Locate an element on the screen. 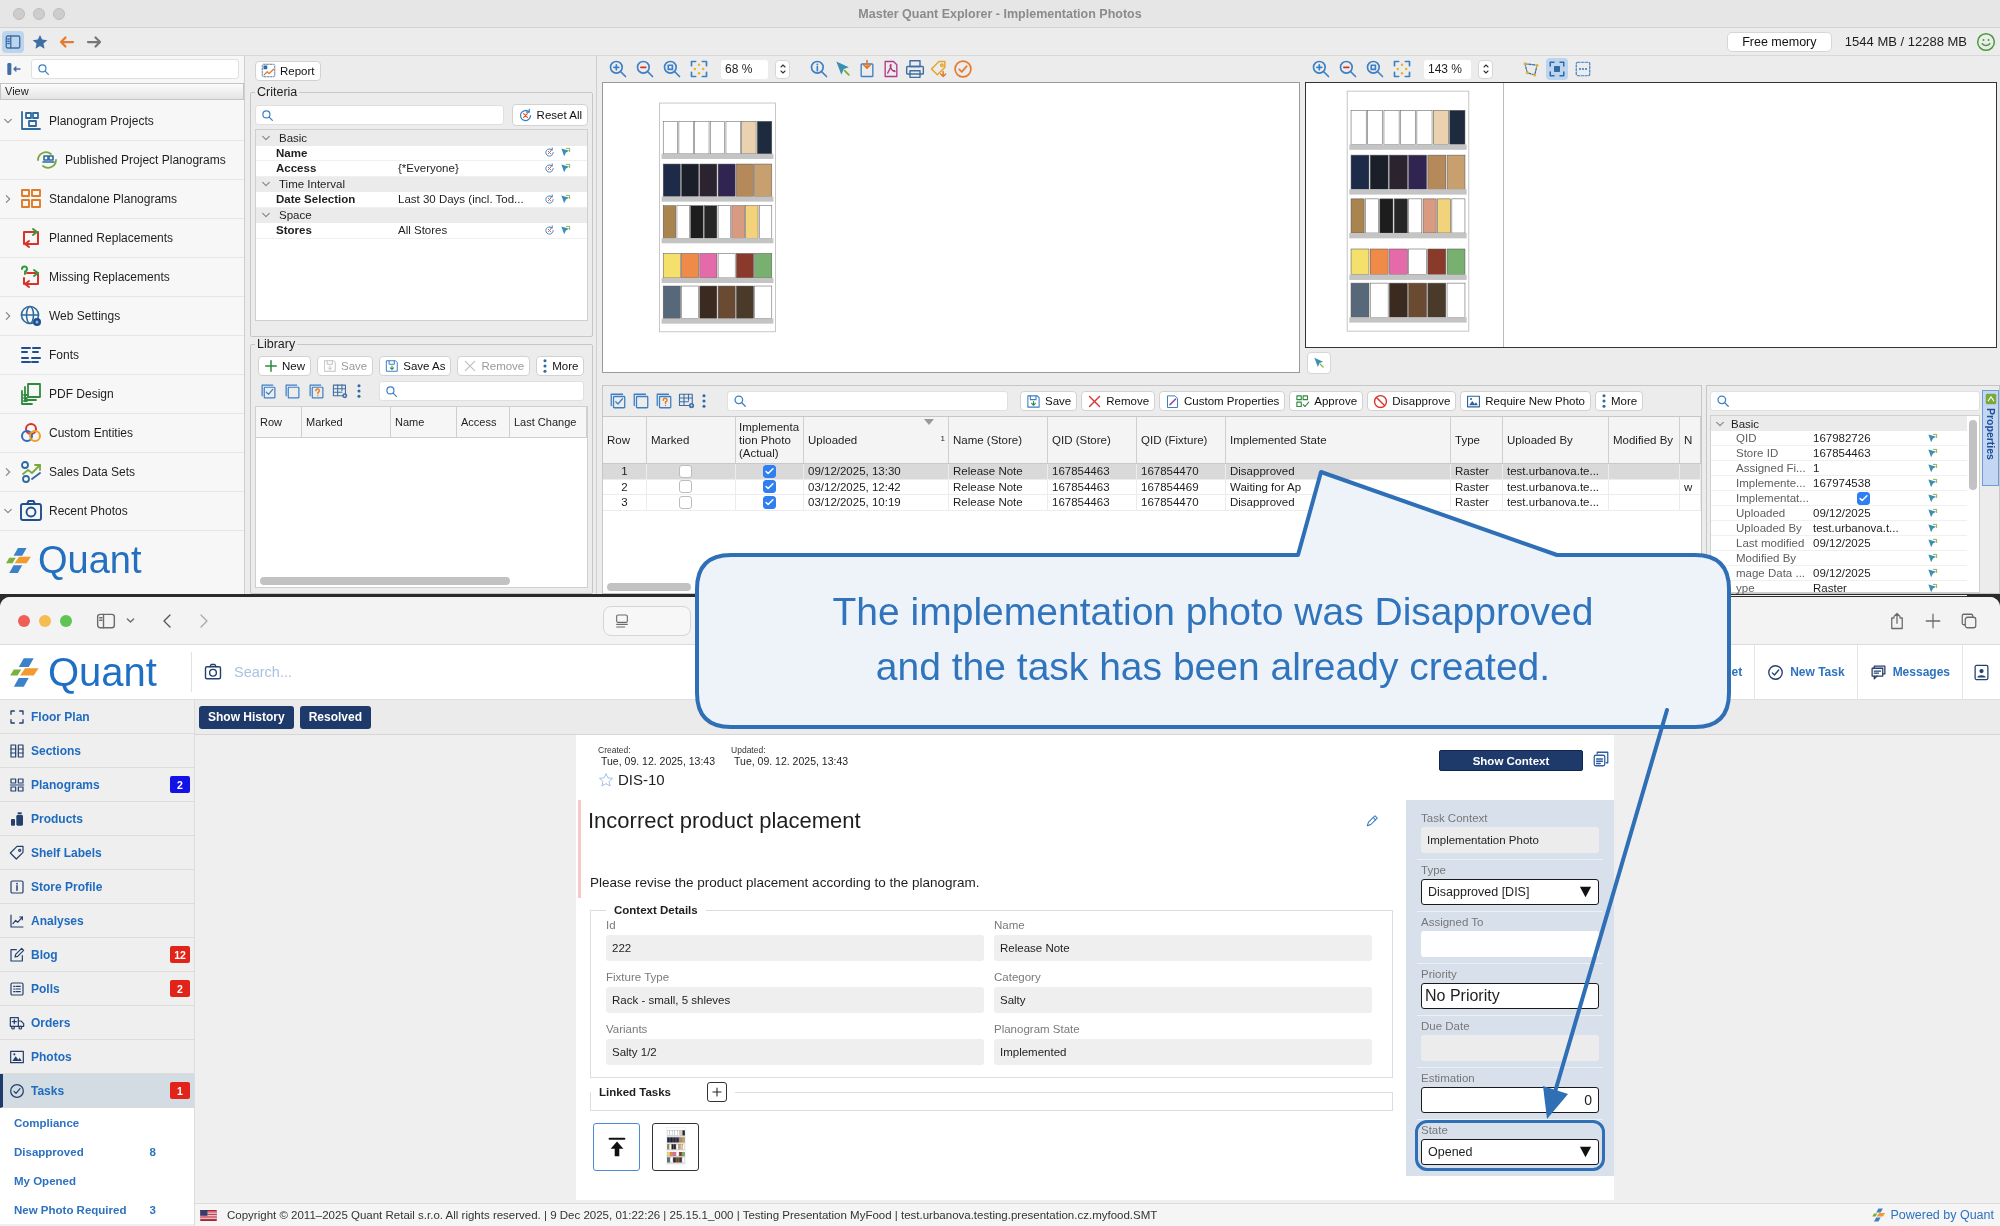  more-button: More is located at coordinates (560, 366).